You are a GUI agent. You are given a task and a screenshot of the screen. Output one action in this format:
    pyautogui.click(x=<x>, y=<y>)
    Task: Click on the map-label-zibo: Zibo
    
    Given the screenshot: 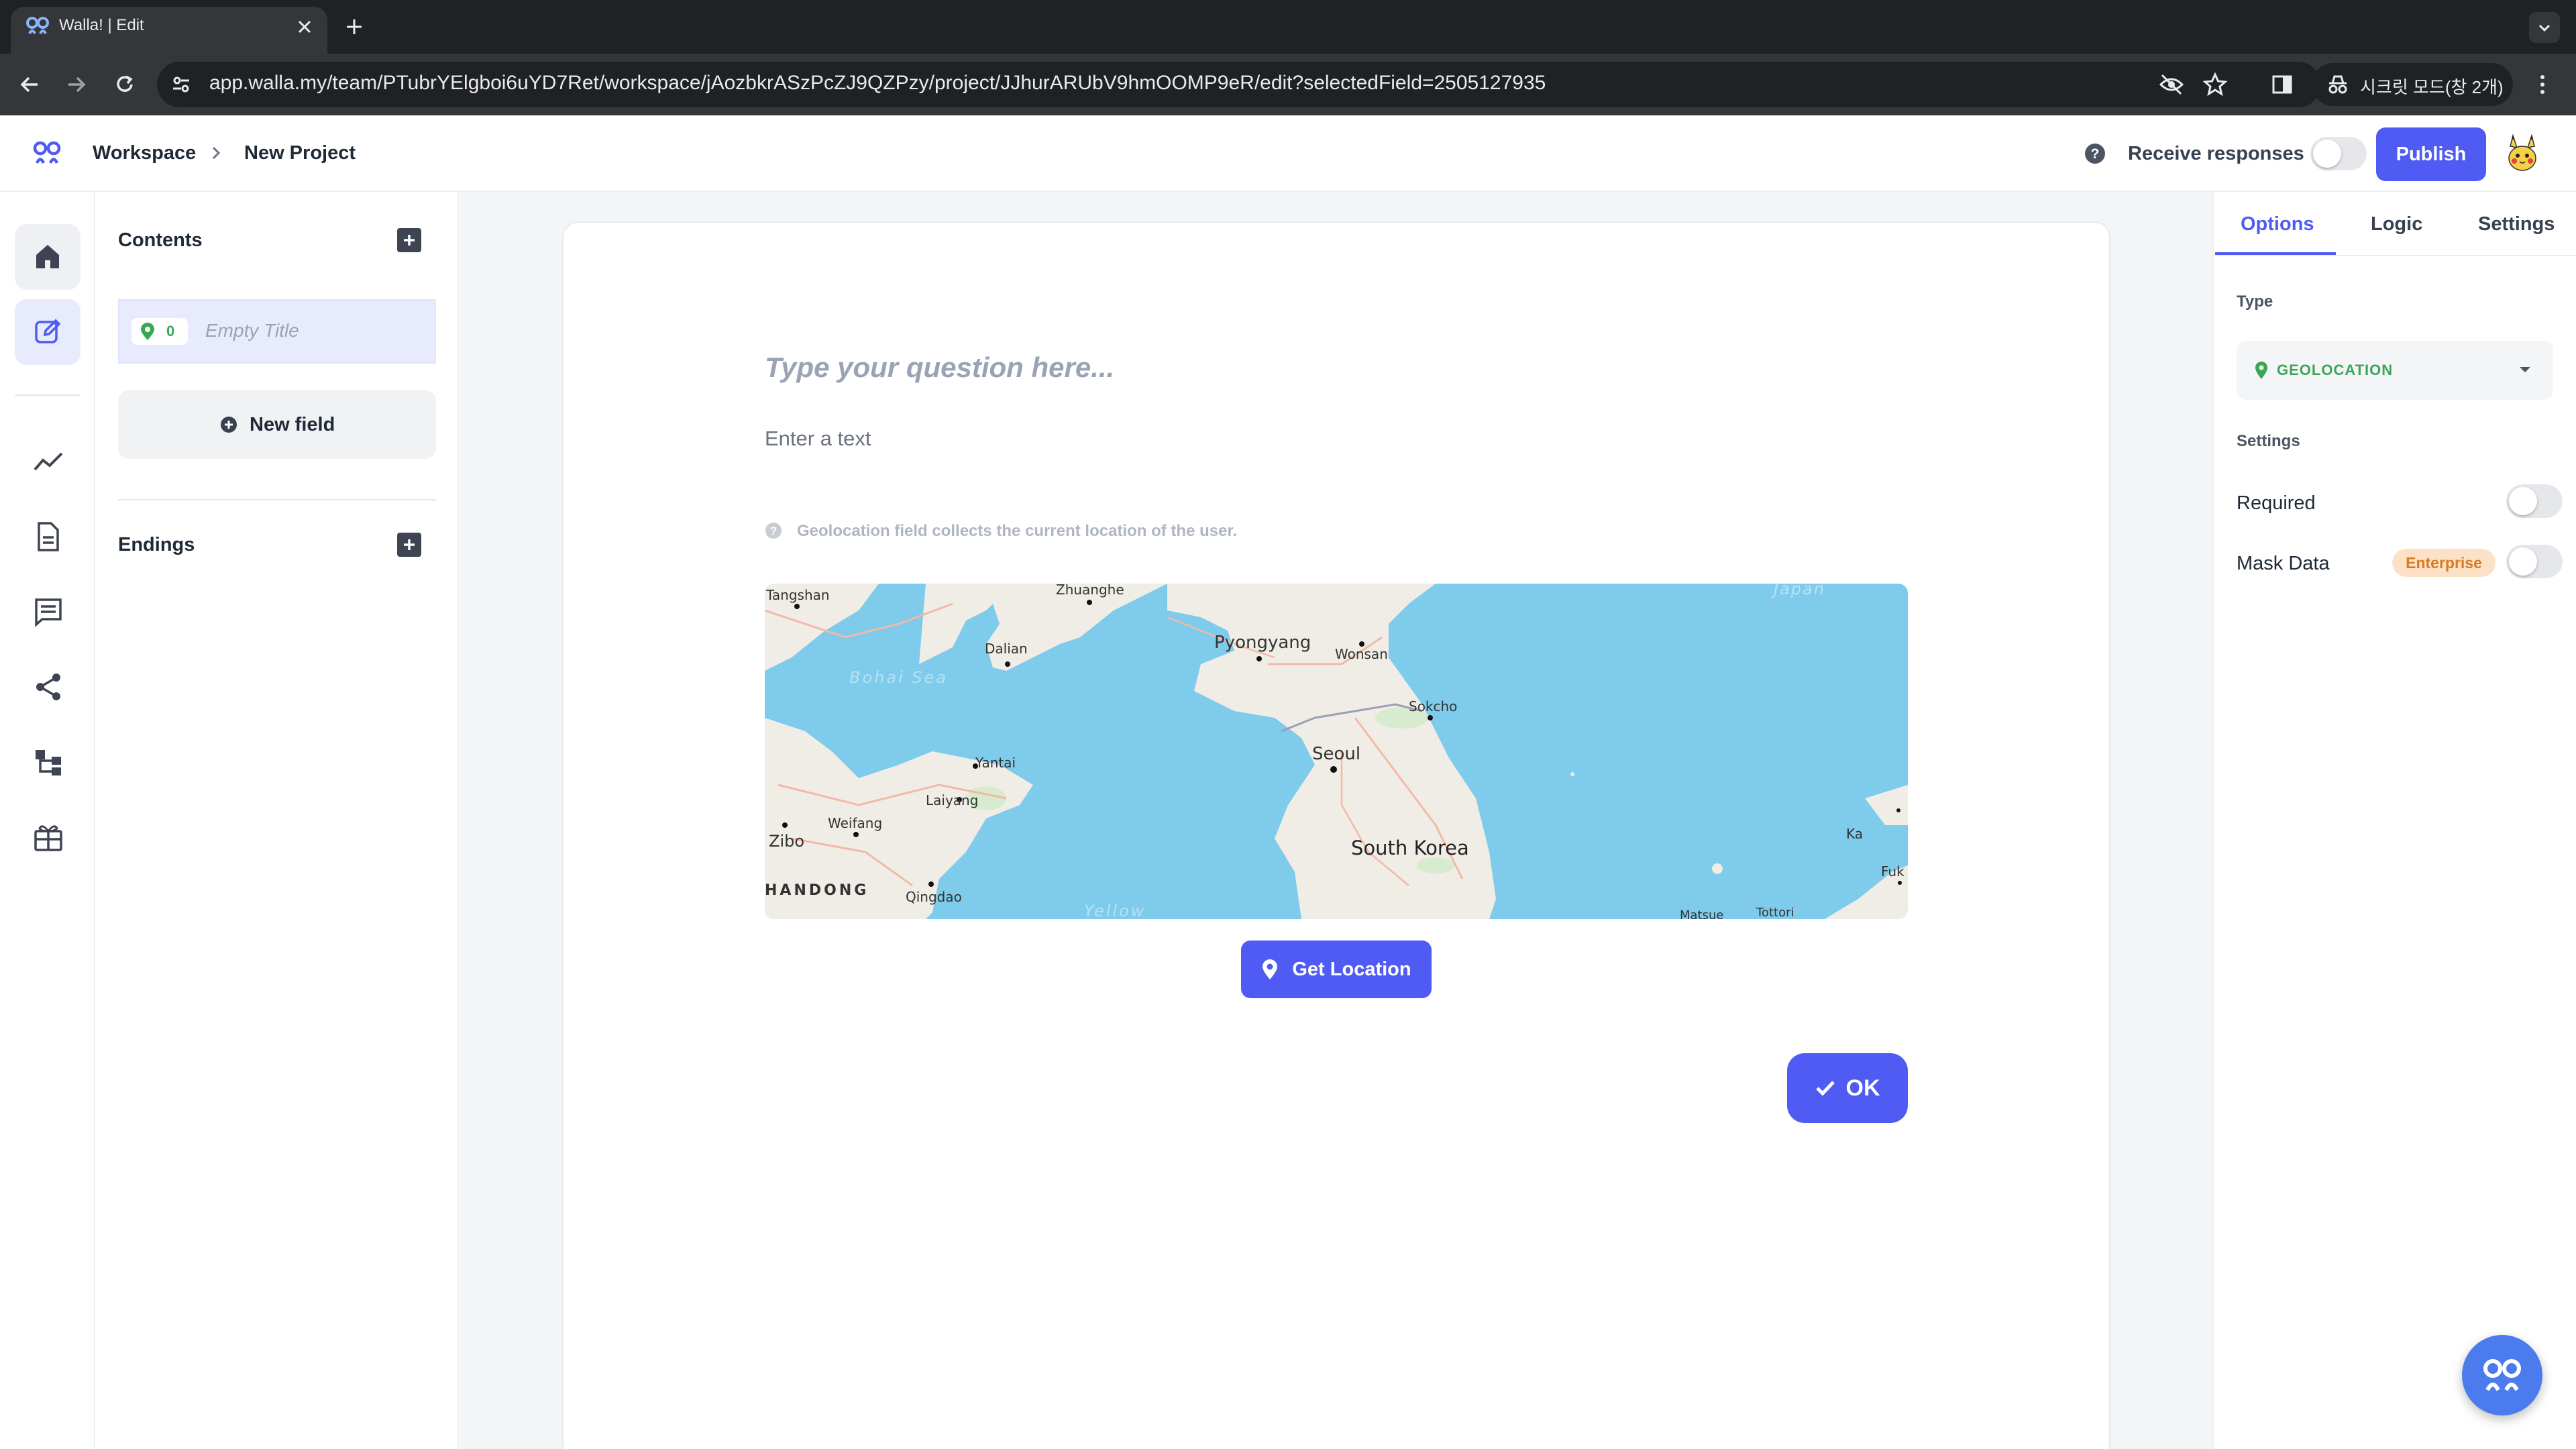 What is the action you would take?
    pyautogui.click(x=786, y=841)
    